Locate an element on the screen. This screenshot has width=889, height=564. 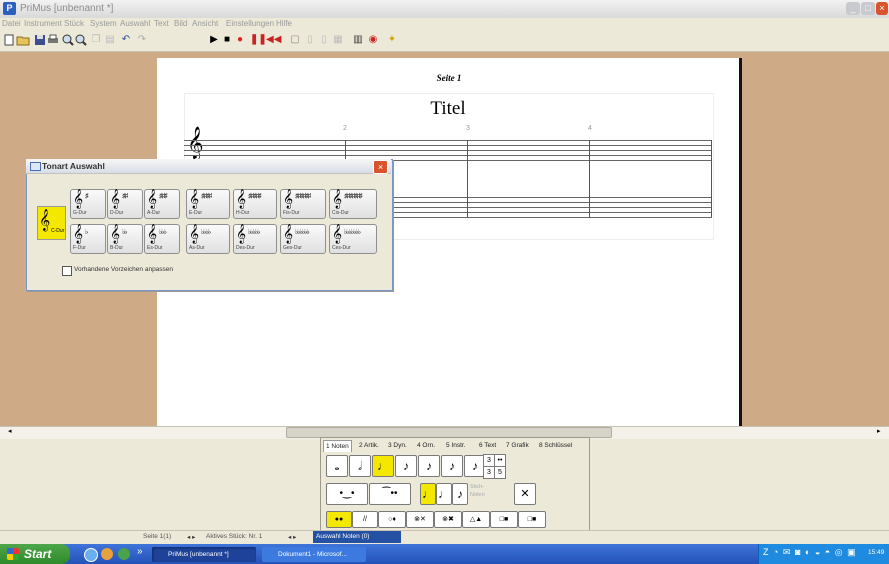
half-note-button: 𝅗𝅥 is located at coordinates (360, 466).